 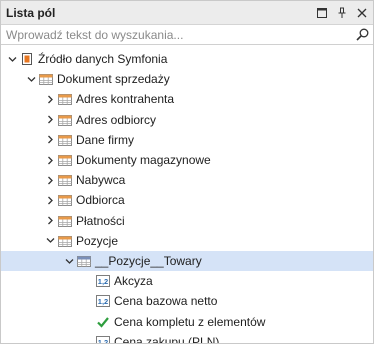 I want to click on tree-node: Płatności, so click(x=187, y=221).